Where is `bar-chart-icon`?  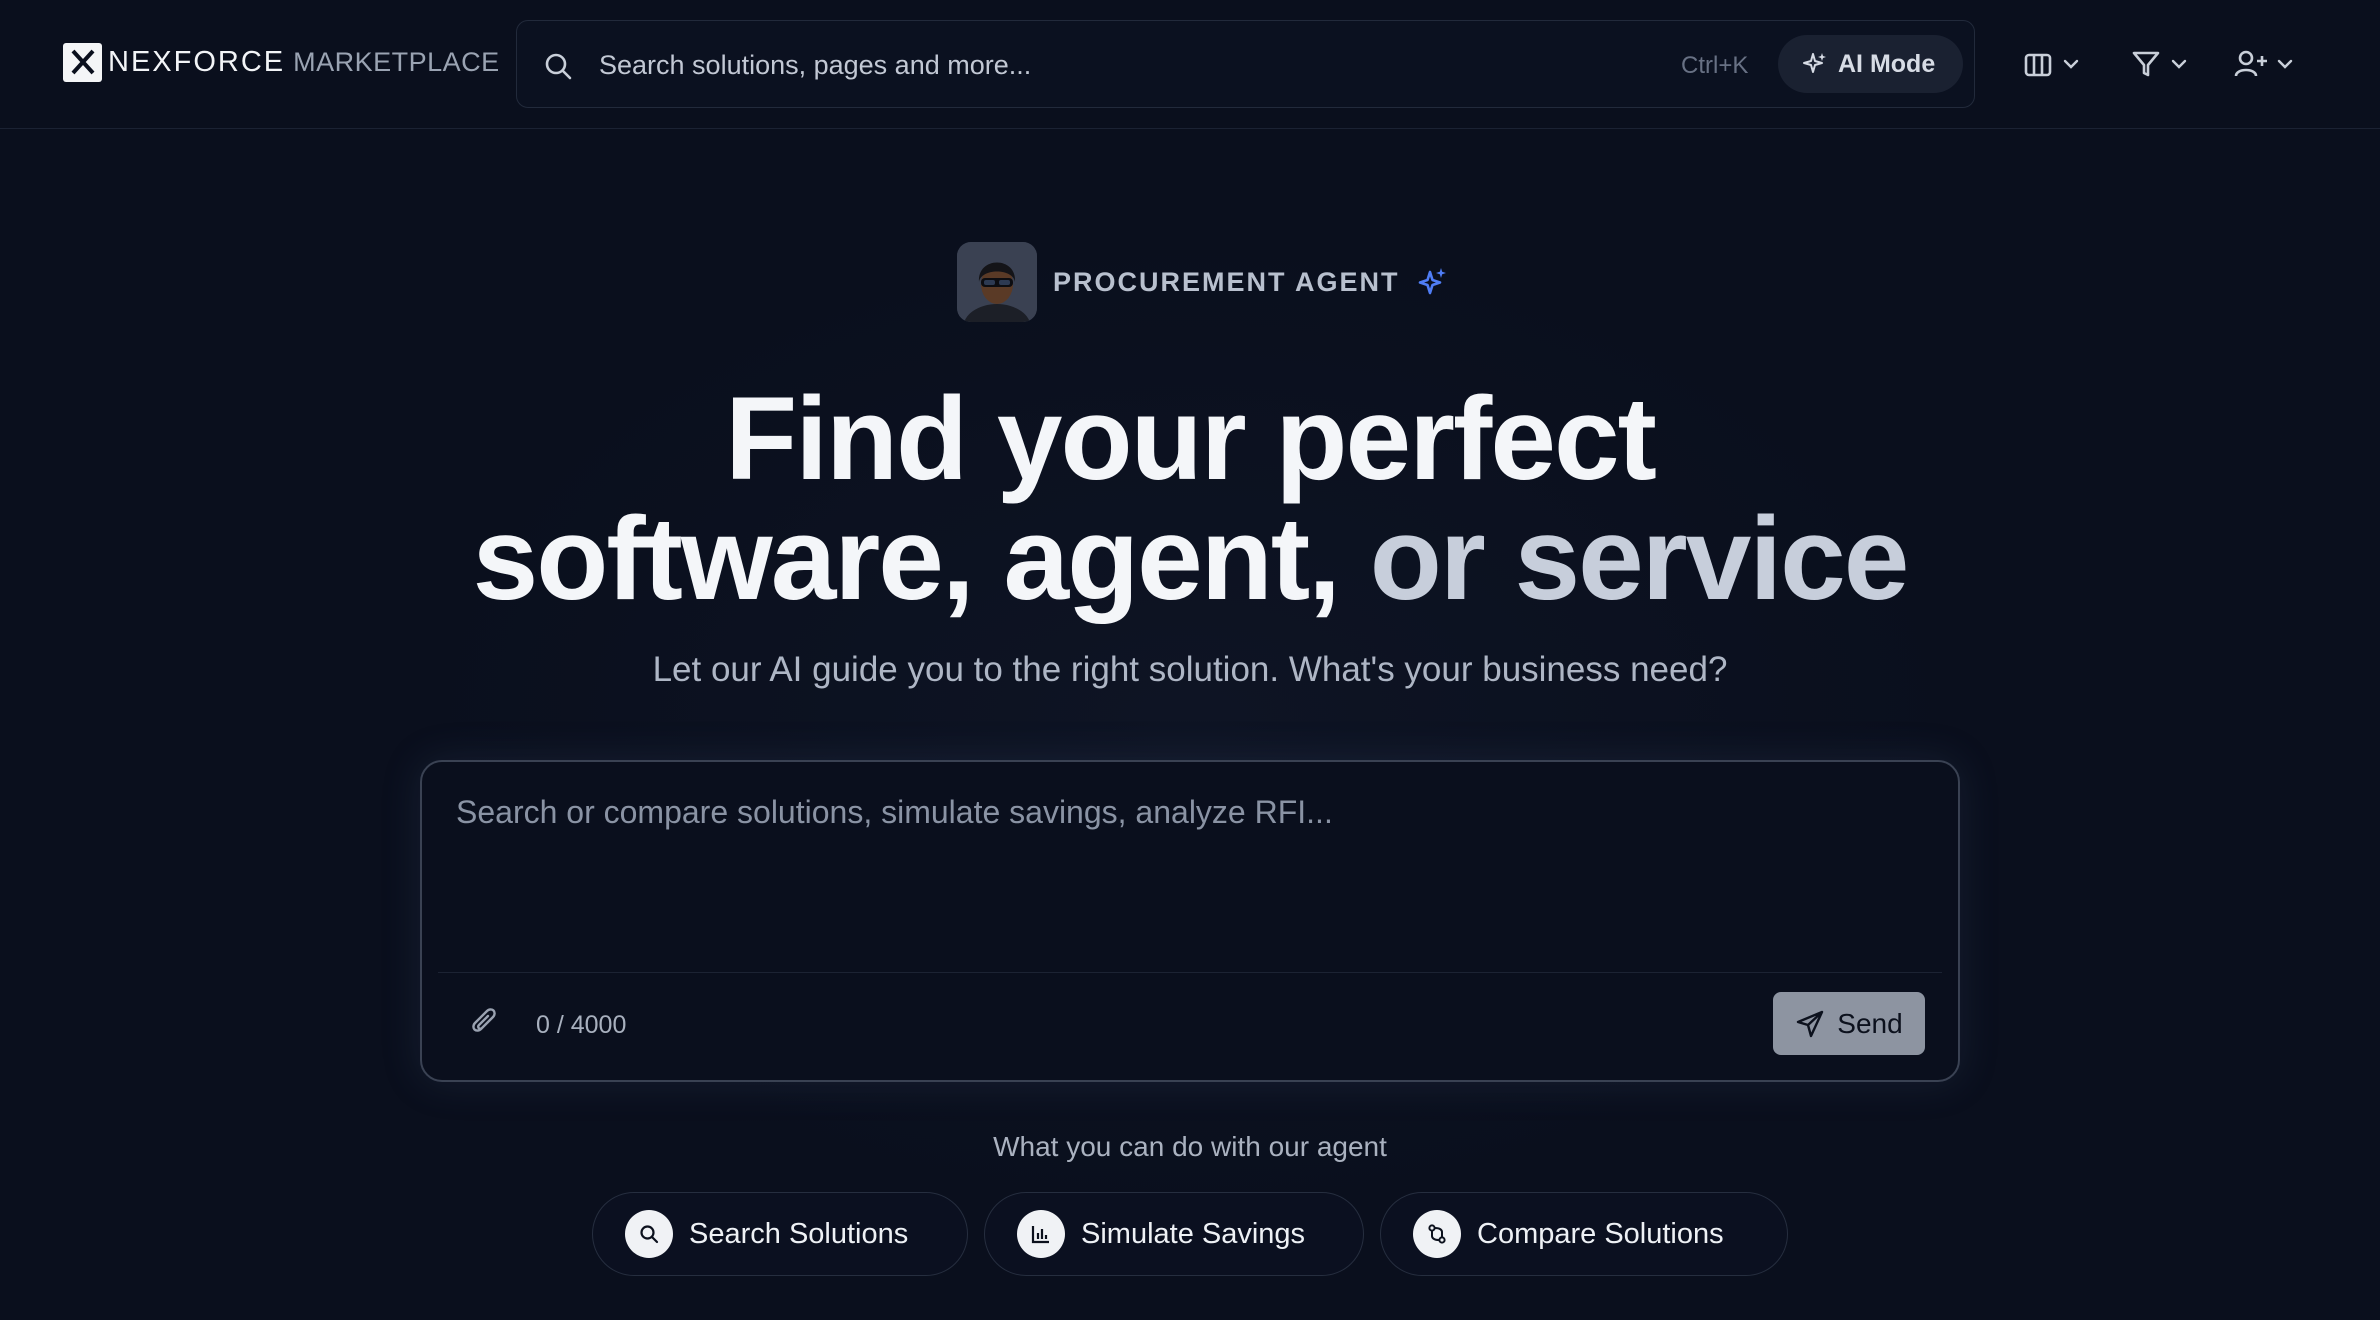 bar-chart-icon is located at coordinates (1041, 1234).